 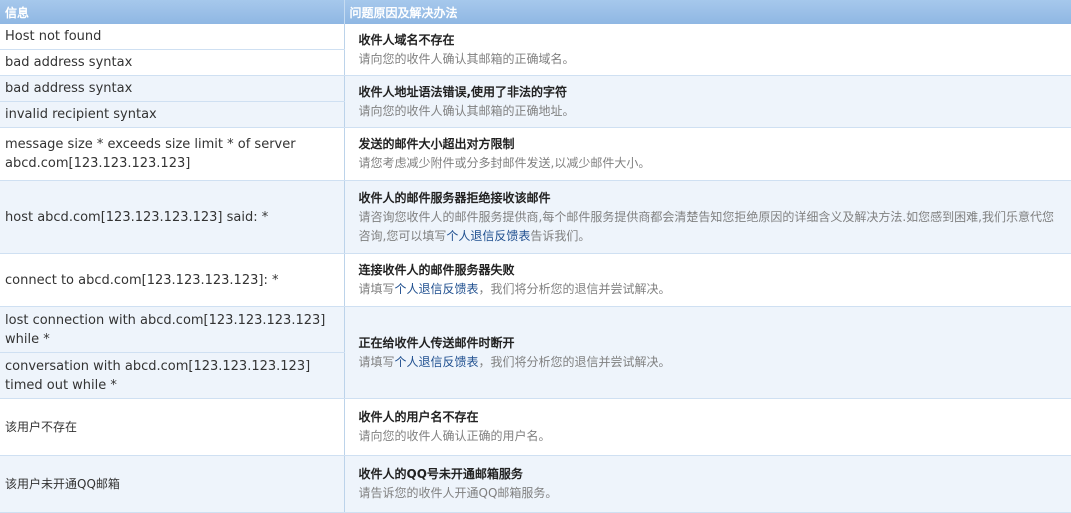 I want to click on description-text: 请向您的收件人确认其邮箱的正确域名。, so click(x=466, y=58).